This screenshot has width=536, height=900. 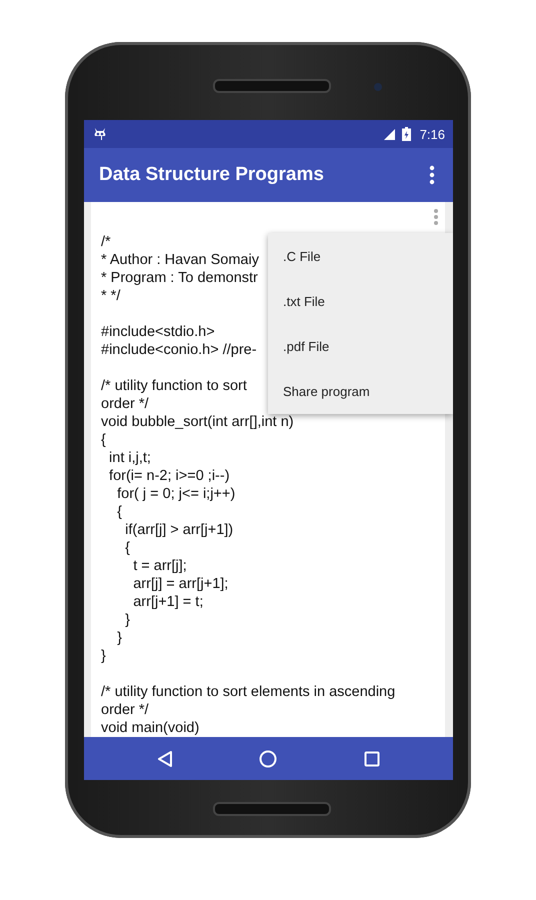 I want to click on menu-item: .txt File, so click(x=360, y=301).